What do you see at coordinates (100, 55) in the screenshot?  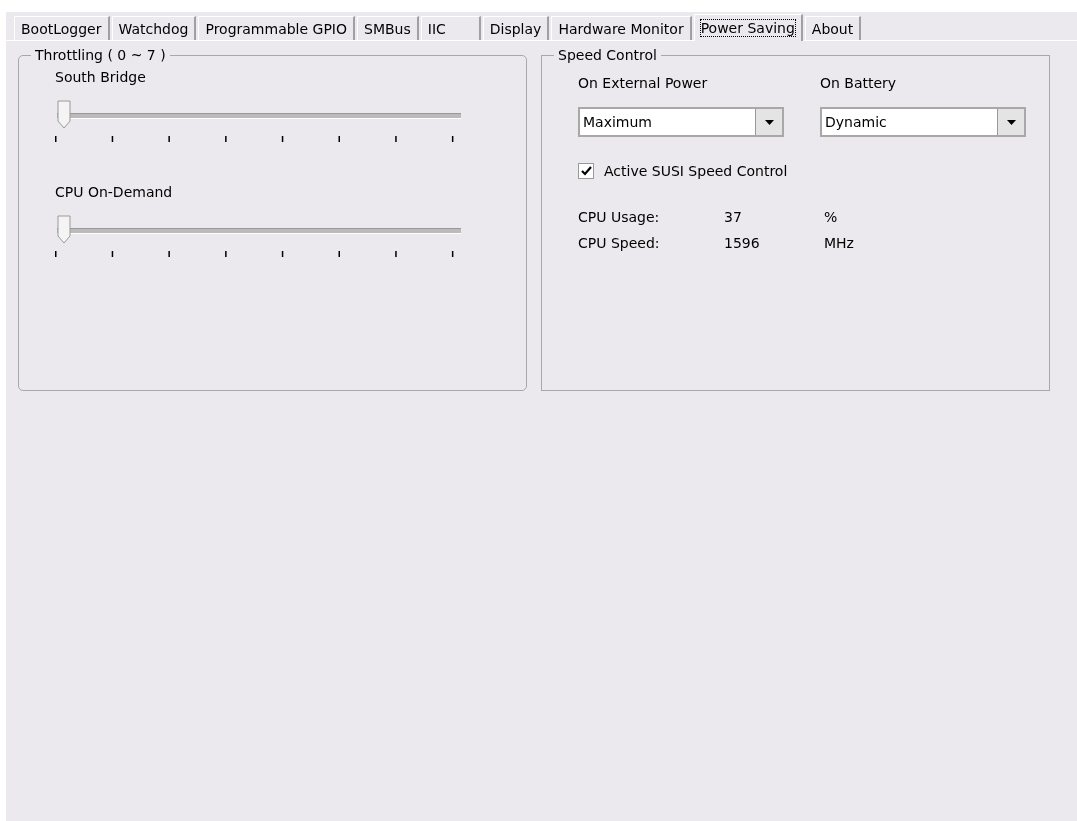 I see `group-title: Throttling ( 0 ~ 7 )` at bounding box center [100, 55].